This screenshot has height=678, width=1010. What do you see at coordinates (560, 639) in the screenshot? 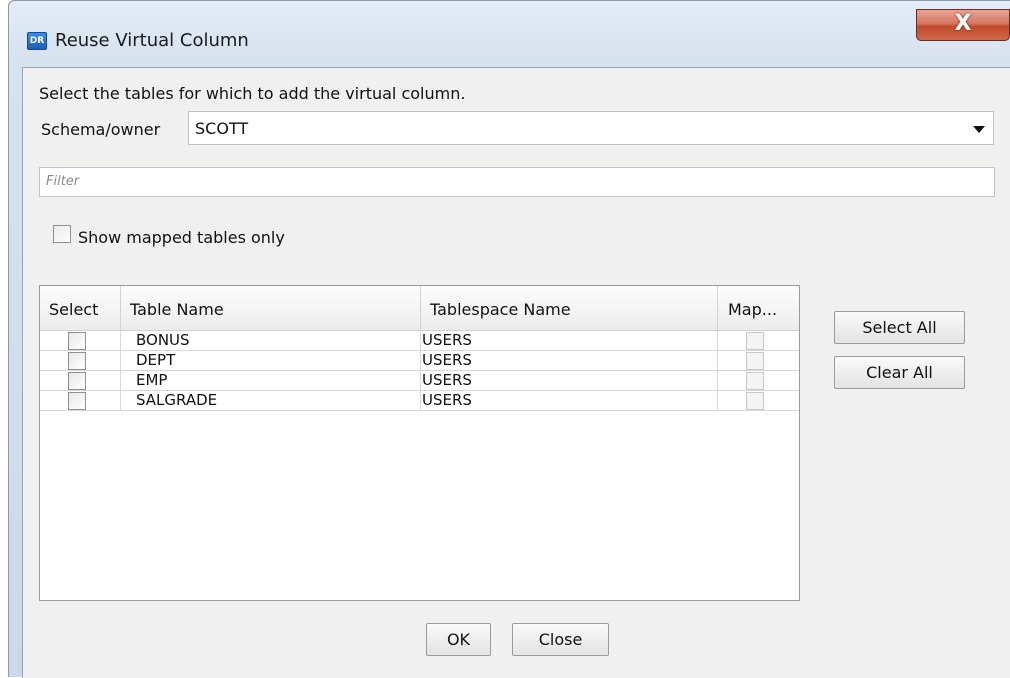
I see `close-button: Close` at bounding box center [560, 639].